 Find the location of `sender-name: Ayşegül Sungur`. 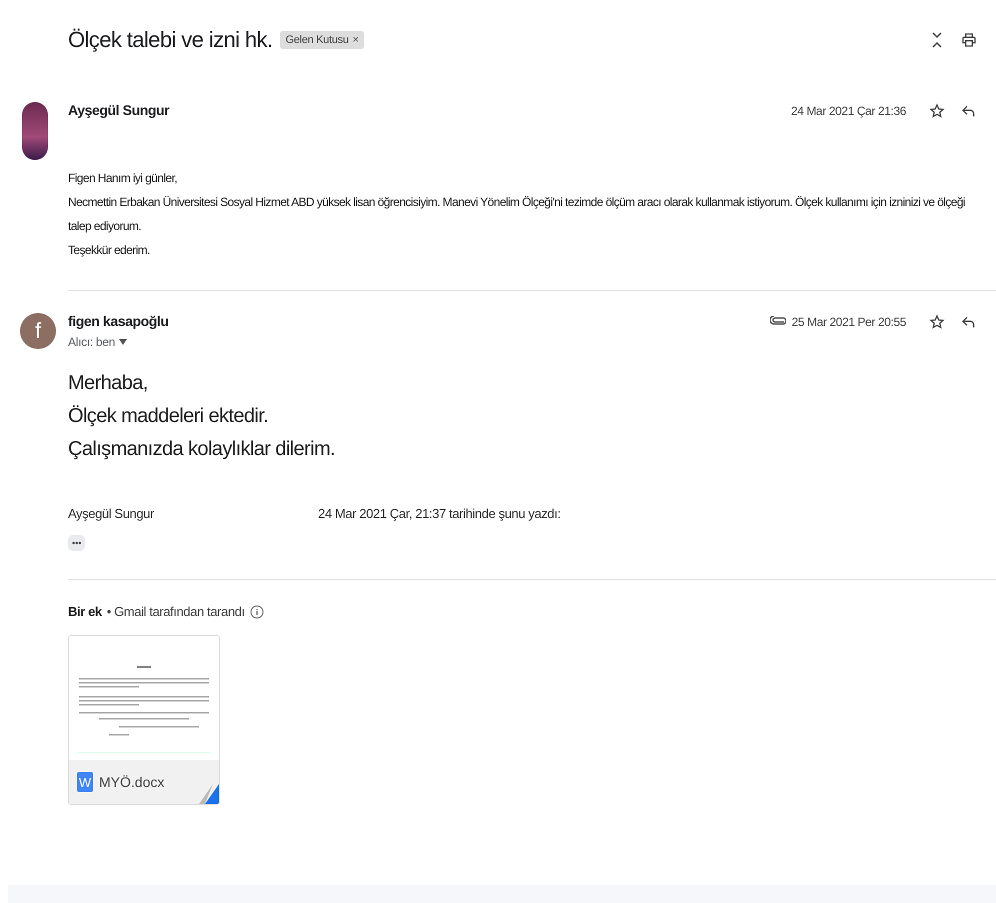

sender-name: Ayşegül Sungur is located at coordinates (119, 110).